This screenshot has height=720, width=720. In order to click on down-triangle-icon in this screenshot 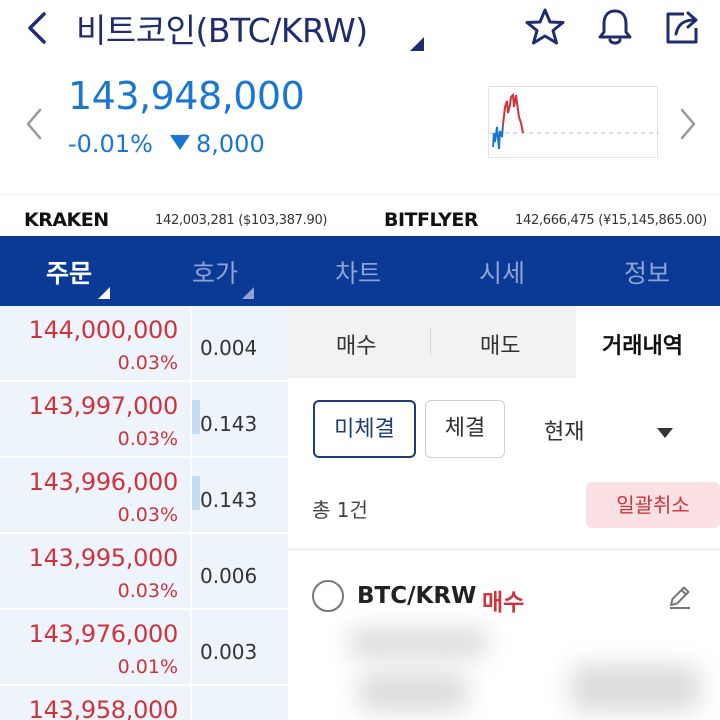, I will do `click(180, 142)`.